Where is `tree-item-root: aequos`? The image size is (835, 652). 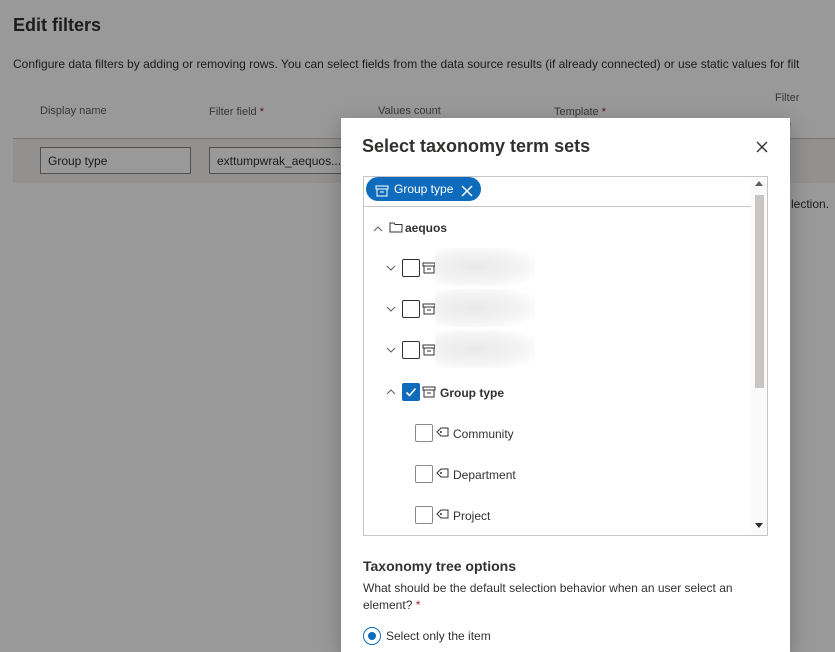
tree-item-root: aequos is located at coordinates (554, 229).